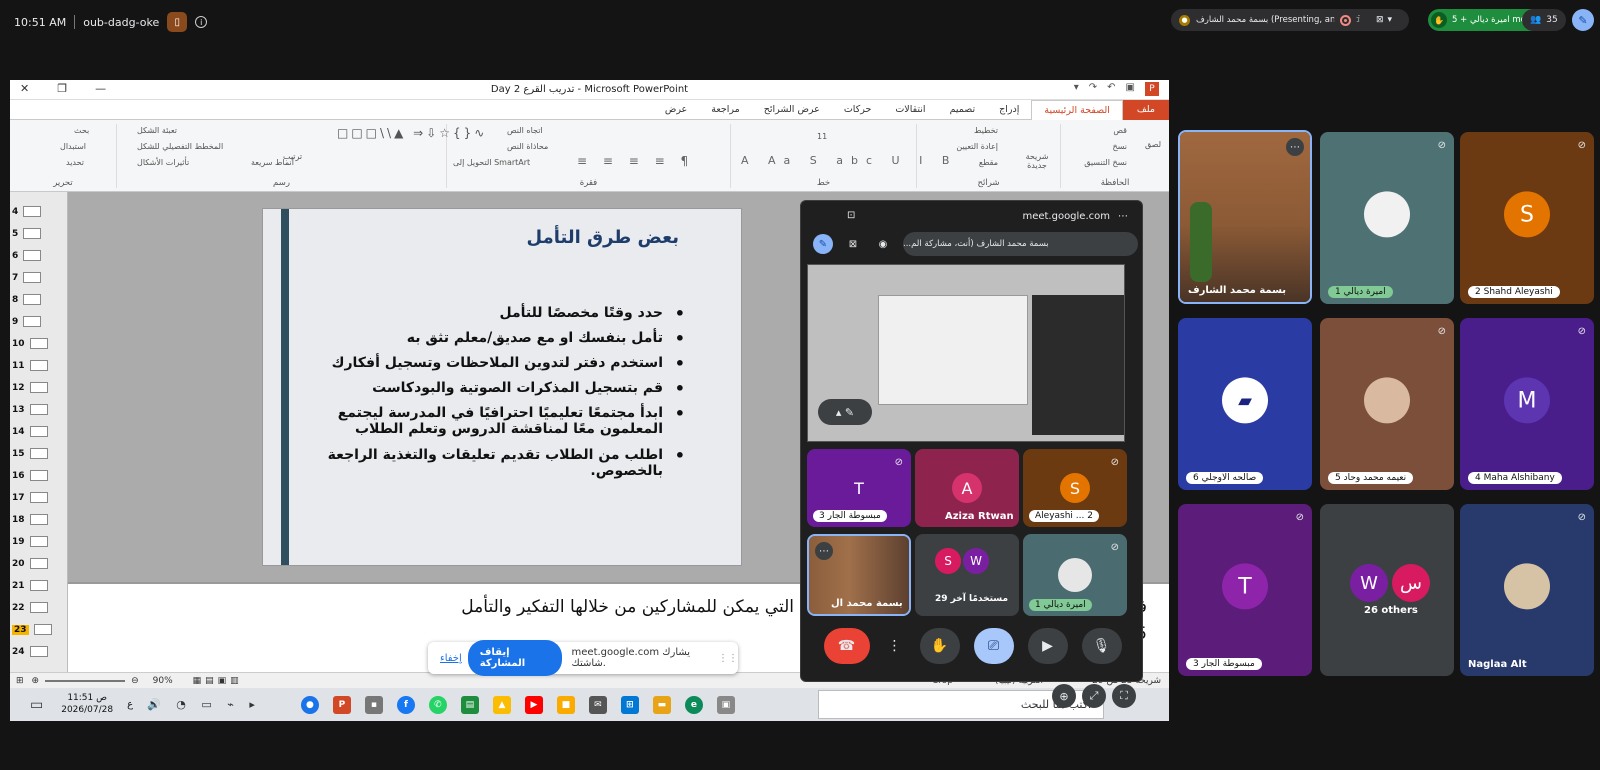  I want to click on stop-sharing-button: إيقاف المشاركة, so click(514, 658).